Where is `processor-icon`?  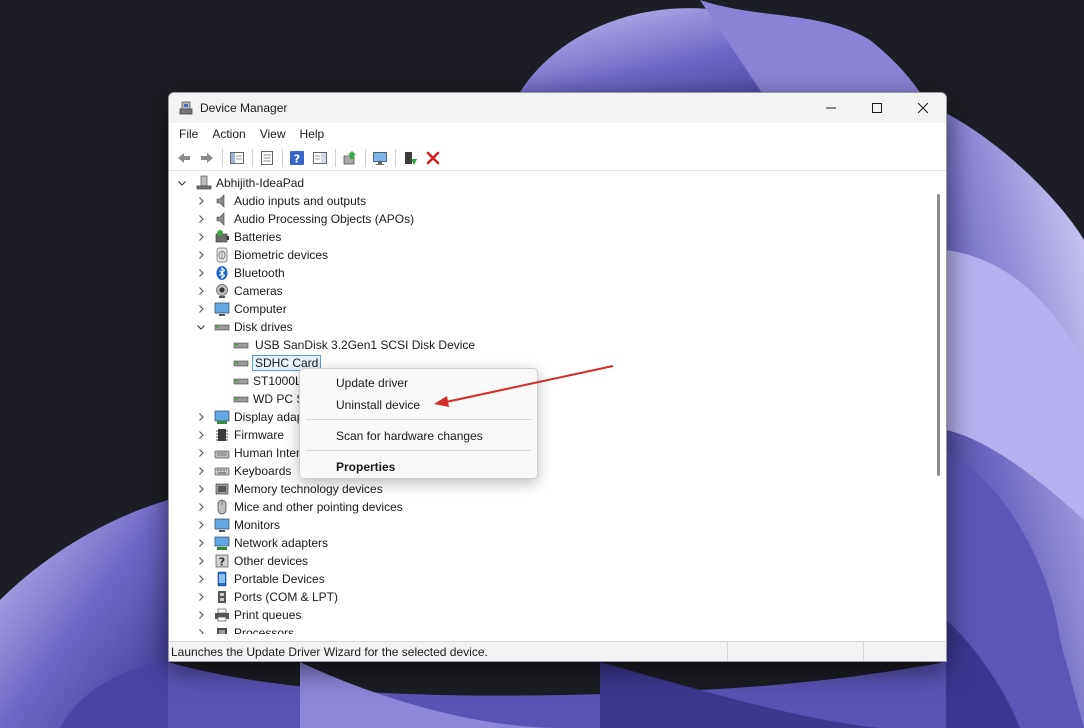
processor-icon is located at coordinates (222, 629).